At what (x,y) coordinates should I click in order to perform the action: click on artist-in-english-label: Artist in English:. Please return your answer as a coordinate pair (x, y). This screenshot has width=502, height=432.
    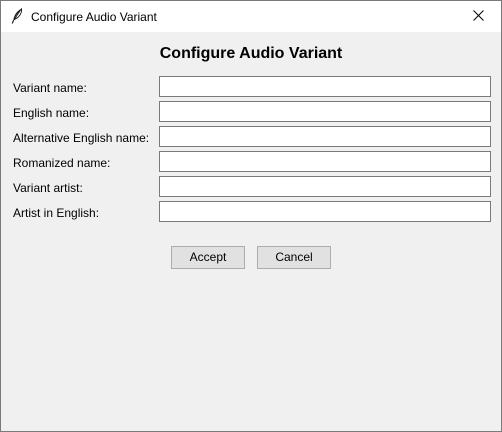
    Looking at the image, I should click on (56, 213).